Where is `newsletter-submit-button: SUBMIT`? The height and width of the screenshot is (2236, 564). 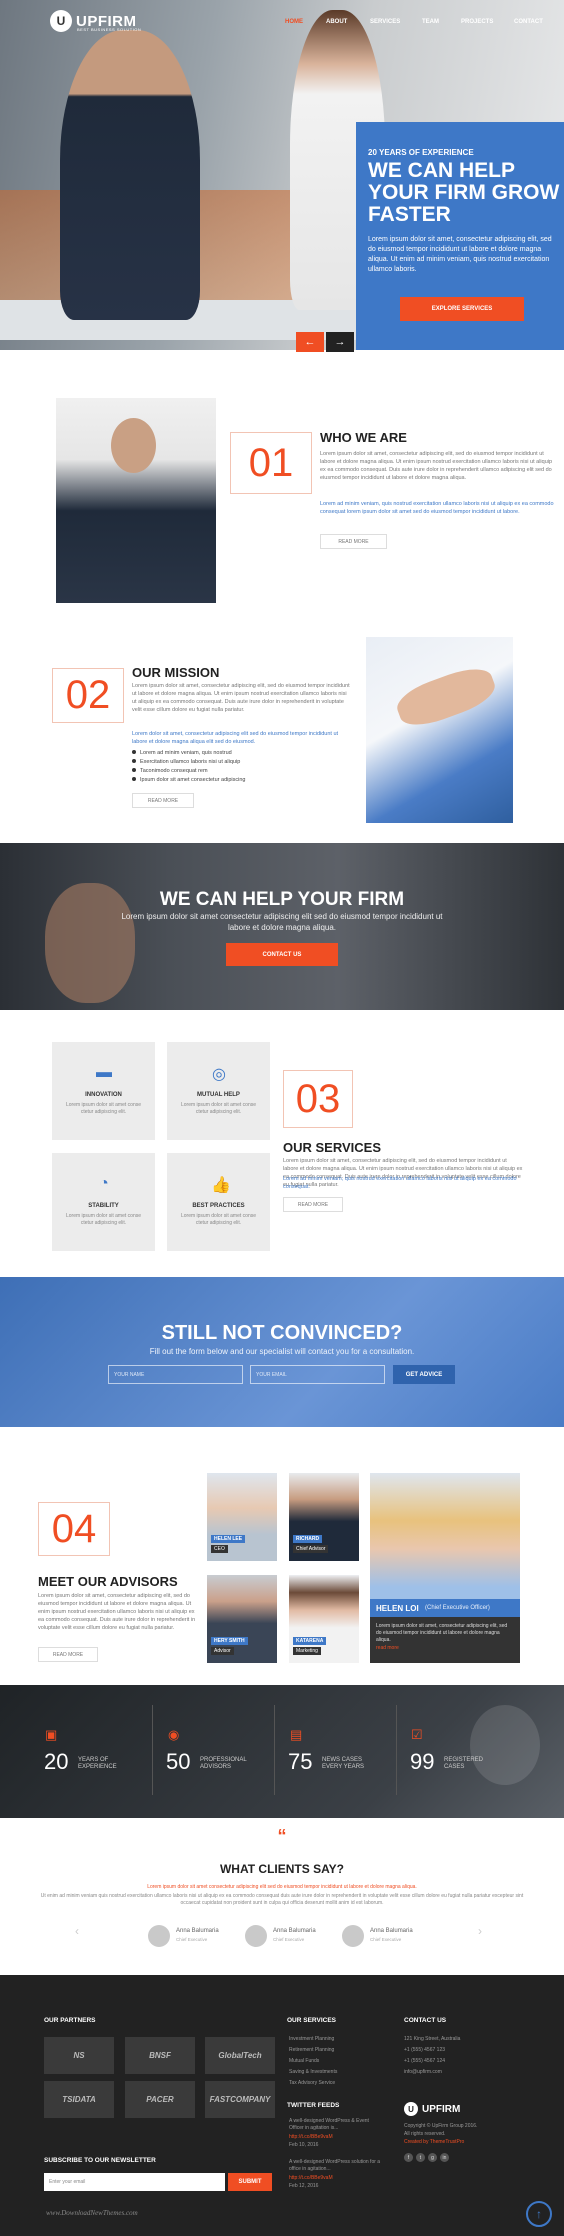 newsletter-submit-button: SUBMIT is located at coordinates (250, 2182).